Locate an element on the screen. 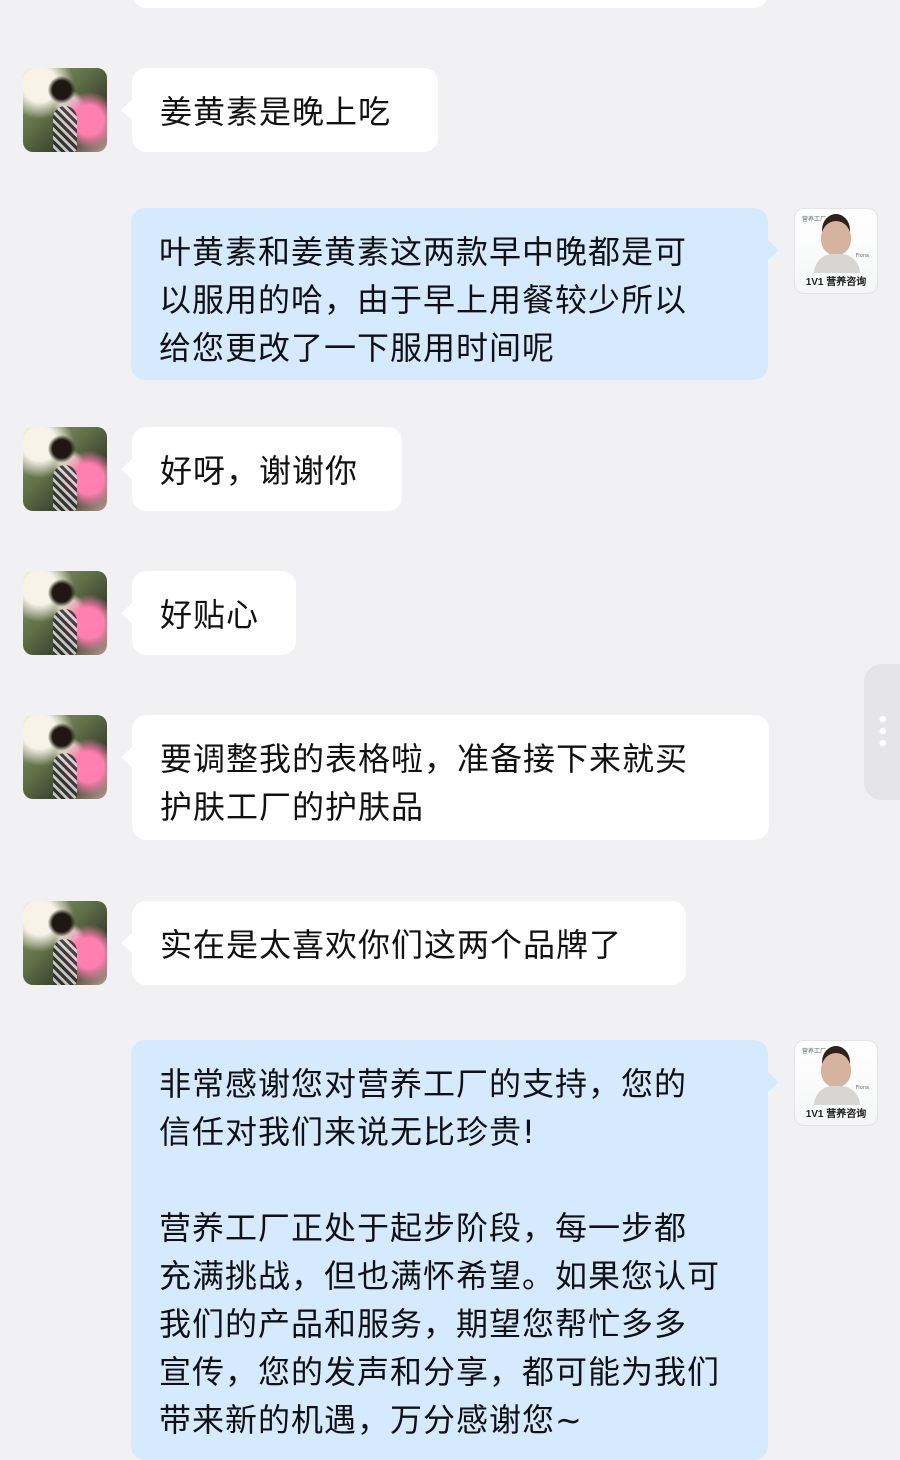 The image size is (900, 1460). more-vertical-icon: • • • is located at coordinates (883, 733).